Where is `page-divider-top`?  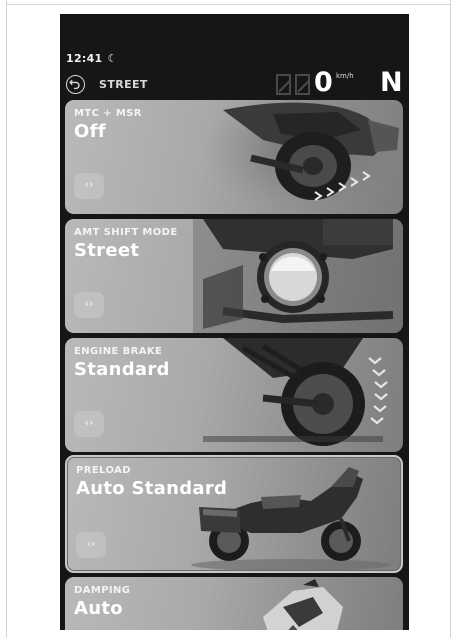
page-divider-top is located at coordinates (228, 4).